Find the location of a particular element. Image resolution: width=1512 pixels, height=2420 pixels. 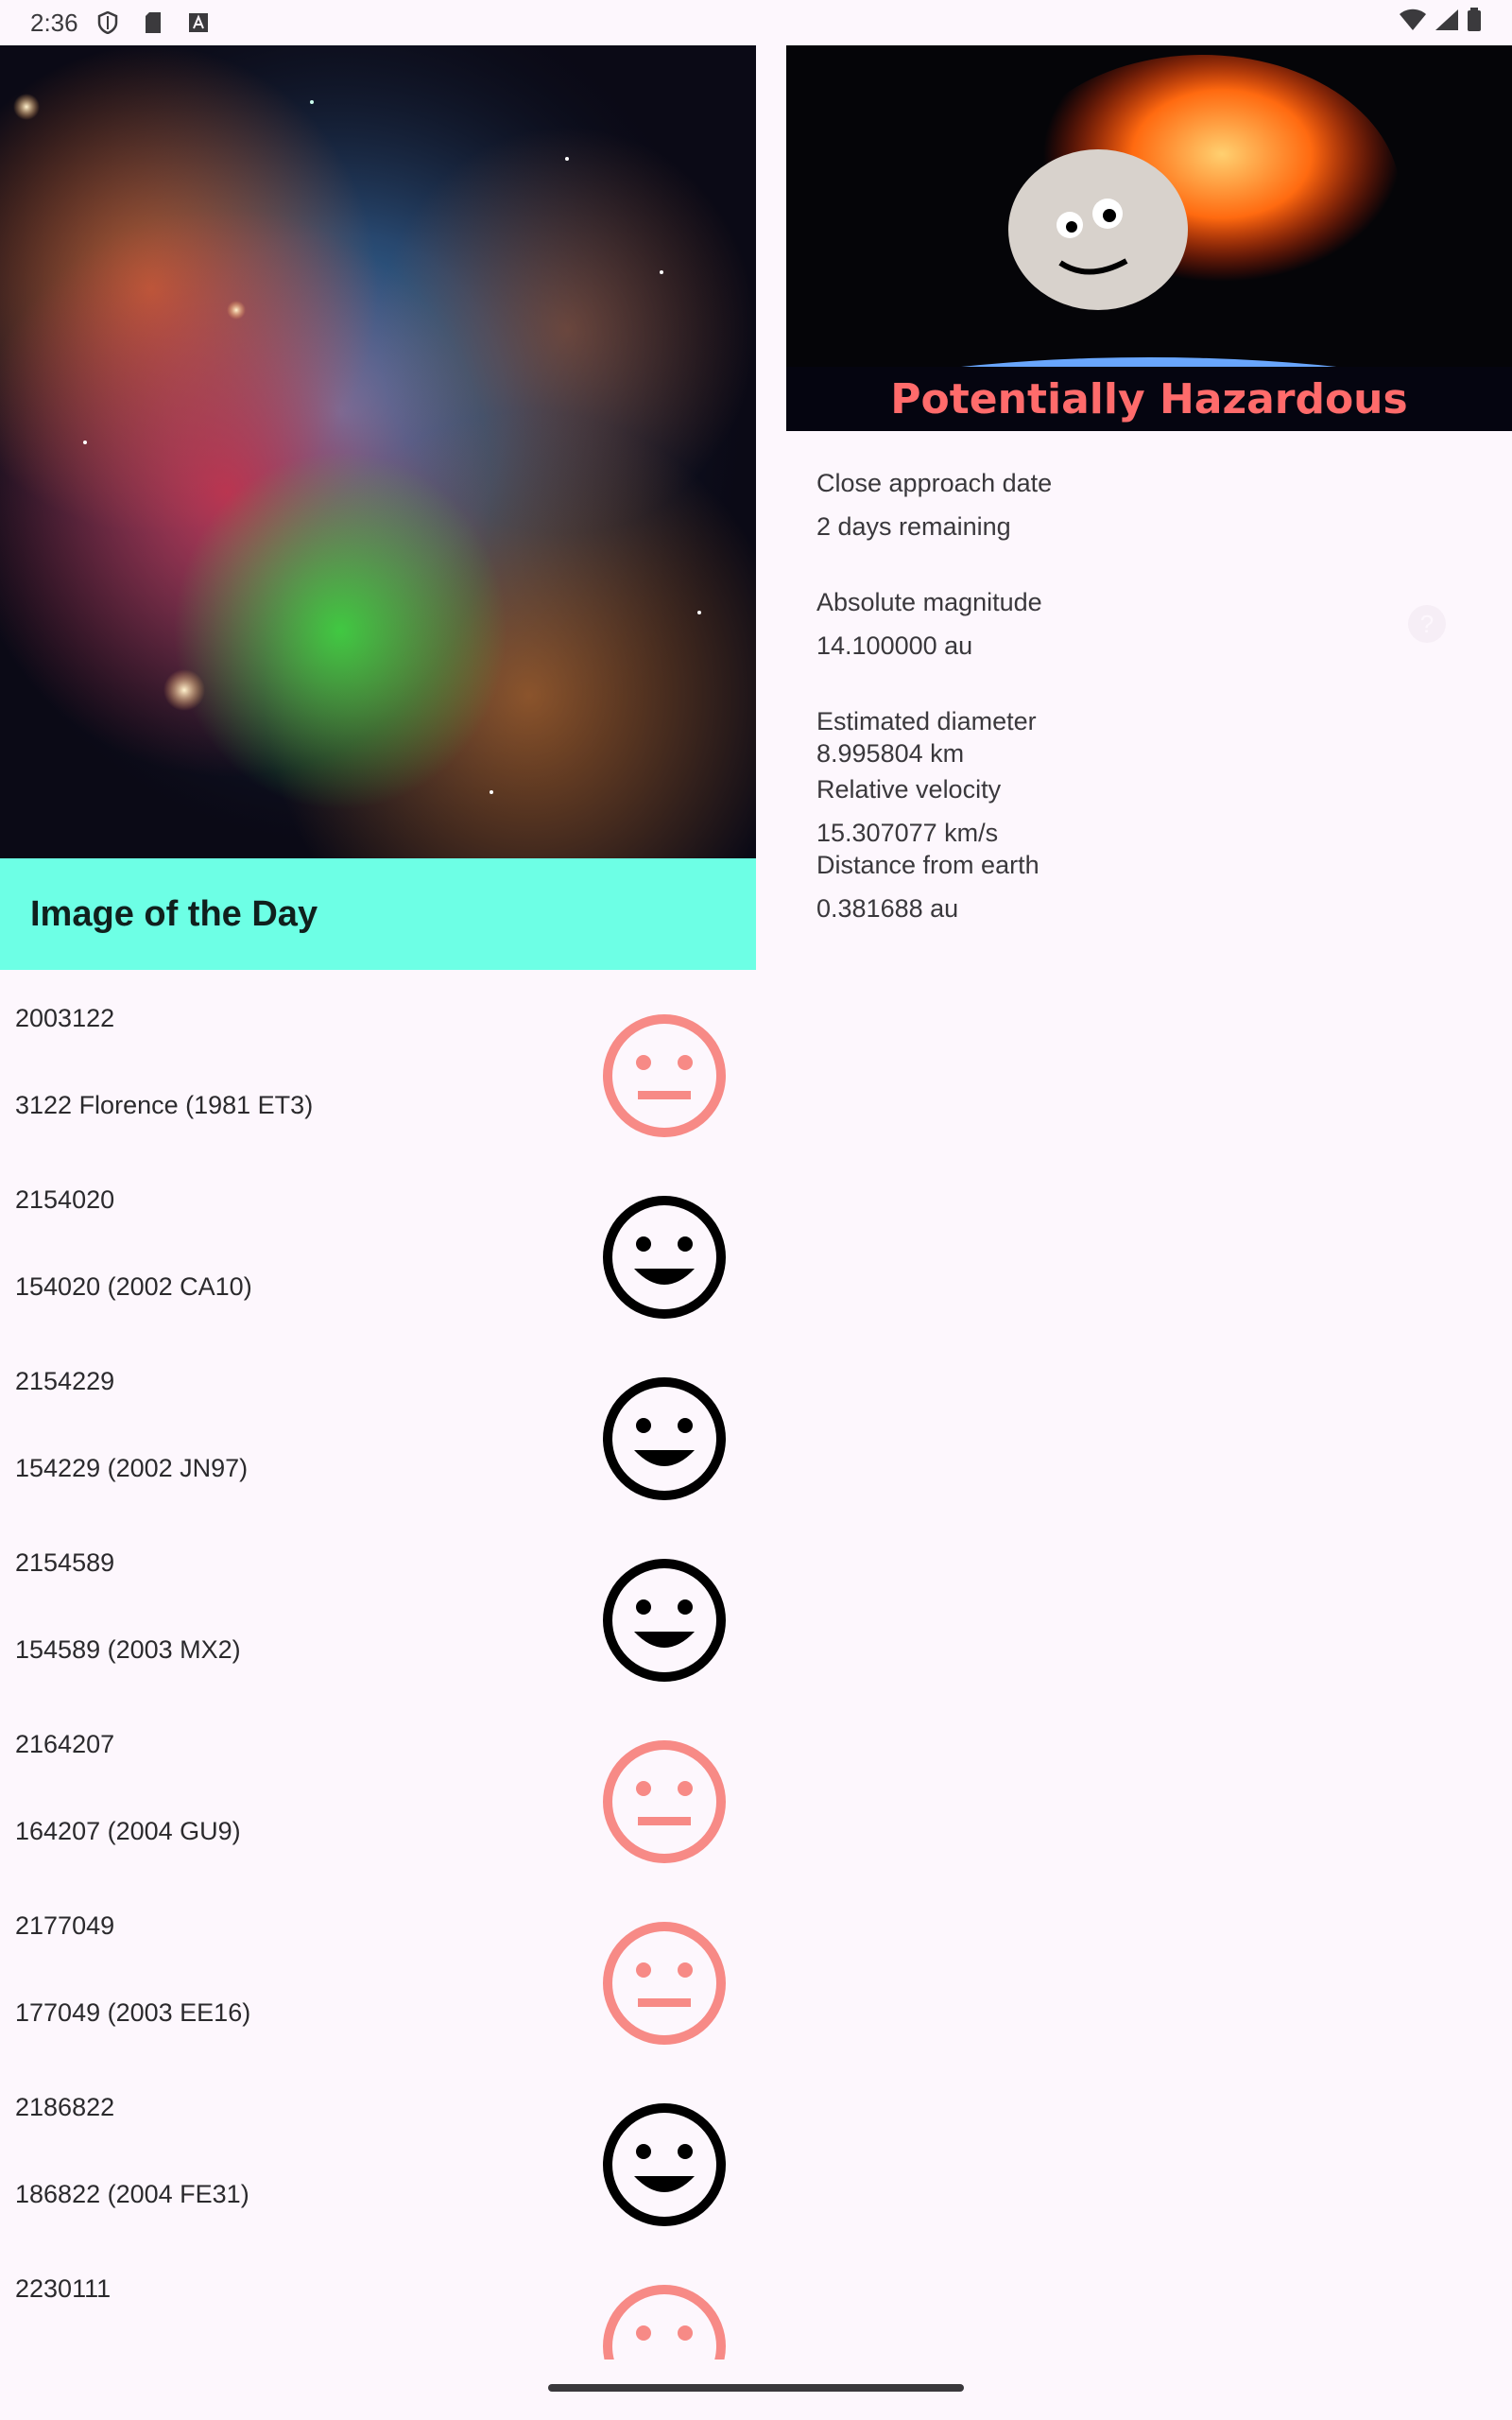

help-icon: ? is located at coordinates (1427, 624).